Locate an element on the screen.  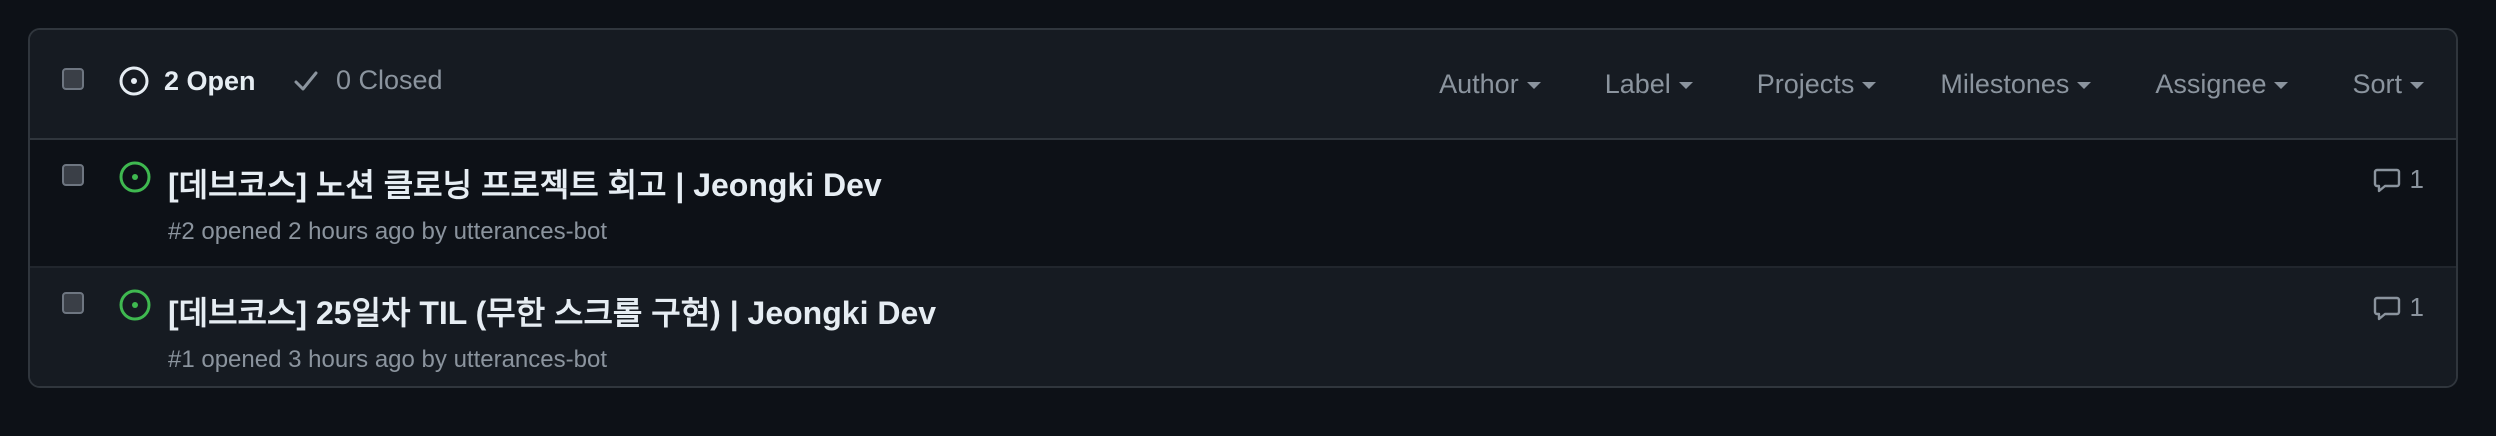
projects-filter-label: Projects is located at coordinates (1805, 83).